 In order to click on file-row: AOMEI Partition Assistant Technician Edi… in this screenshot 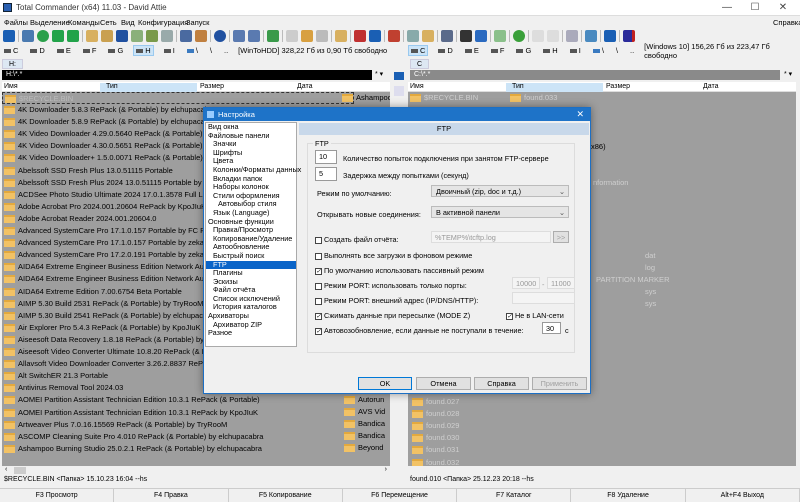, I will do `click(170, 400)`.